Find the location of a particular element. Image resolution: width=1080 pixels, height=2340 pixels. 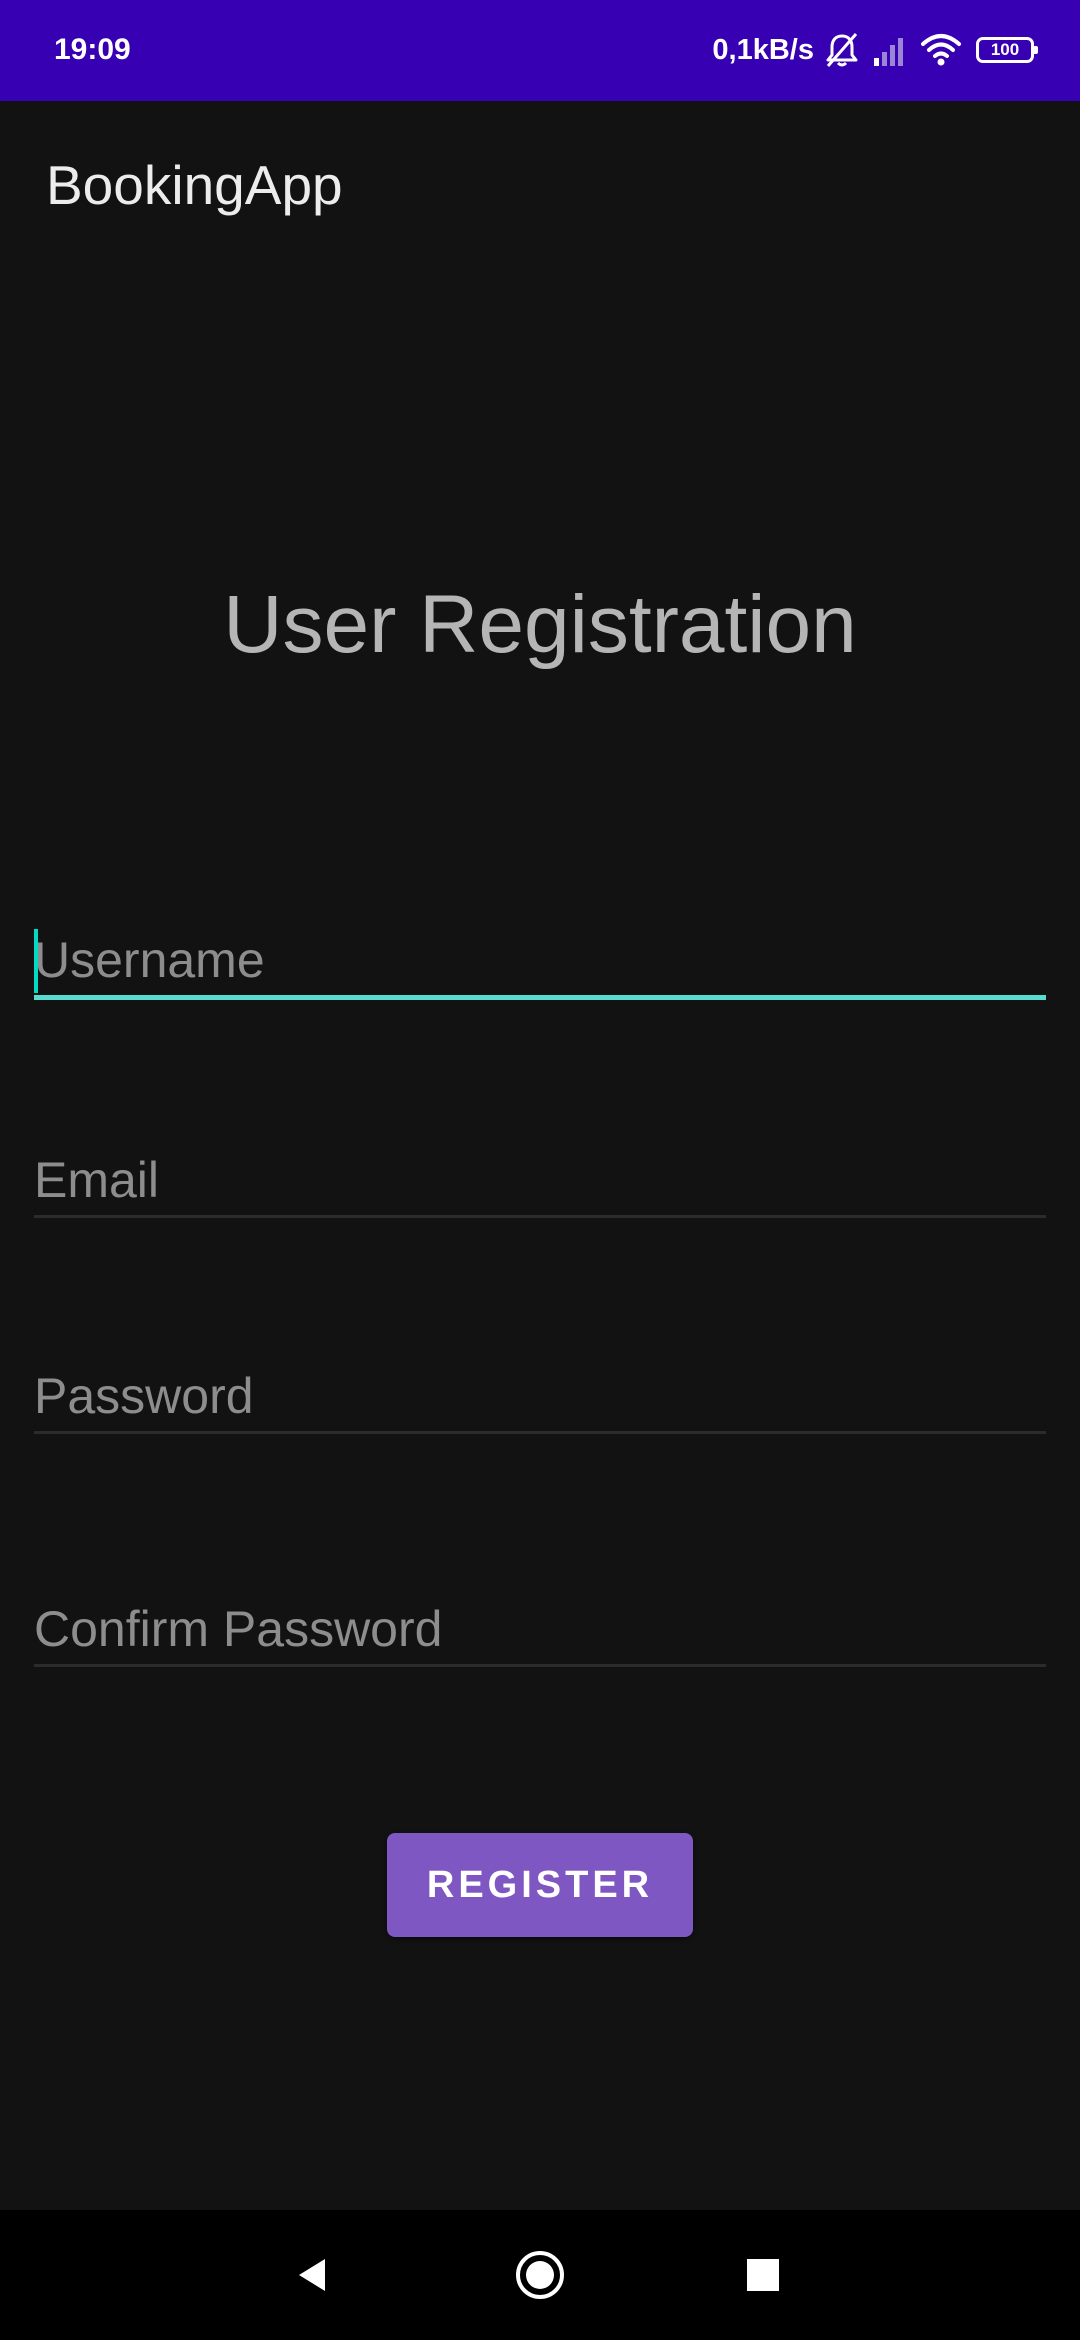

recents-icon is located at coordinates (763, 2275).